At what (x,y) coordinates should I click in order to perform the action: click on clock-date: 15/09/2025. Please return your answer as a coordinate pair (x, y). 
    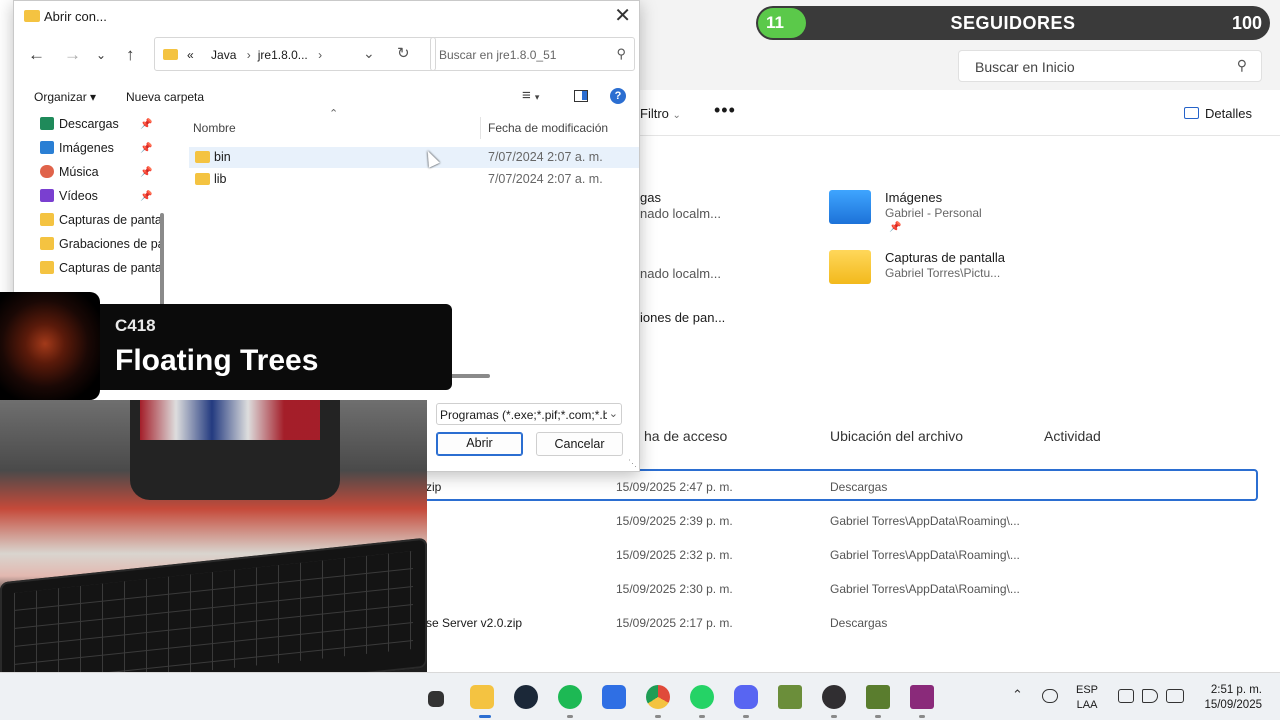
    Looking at the image, I should click on (1233, 705).